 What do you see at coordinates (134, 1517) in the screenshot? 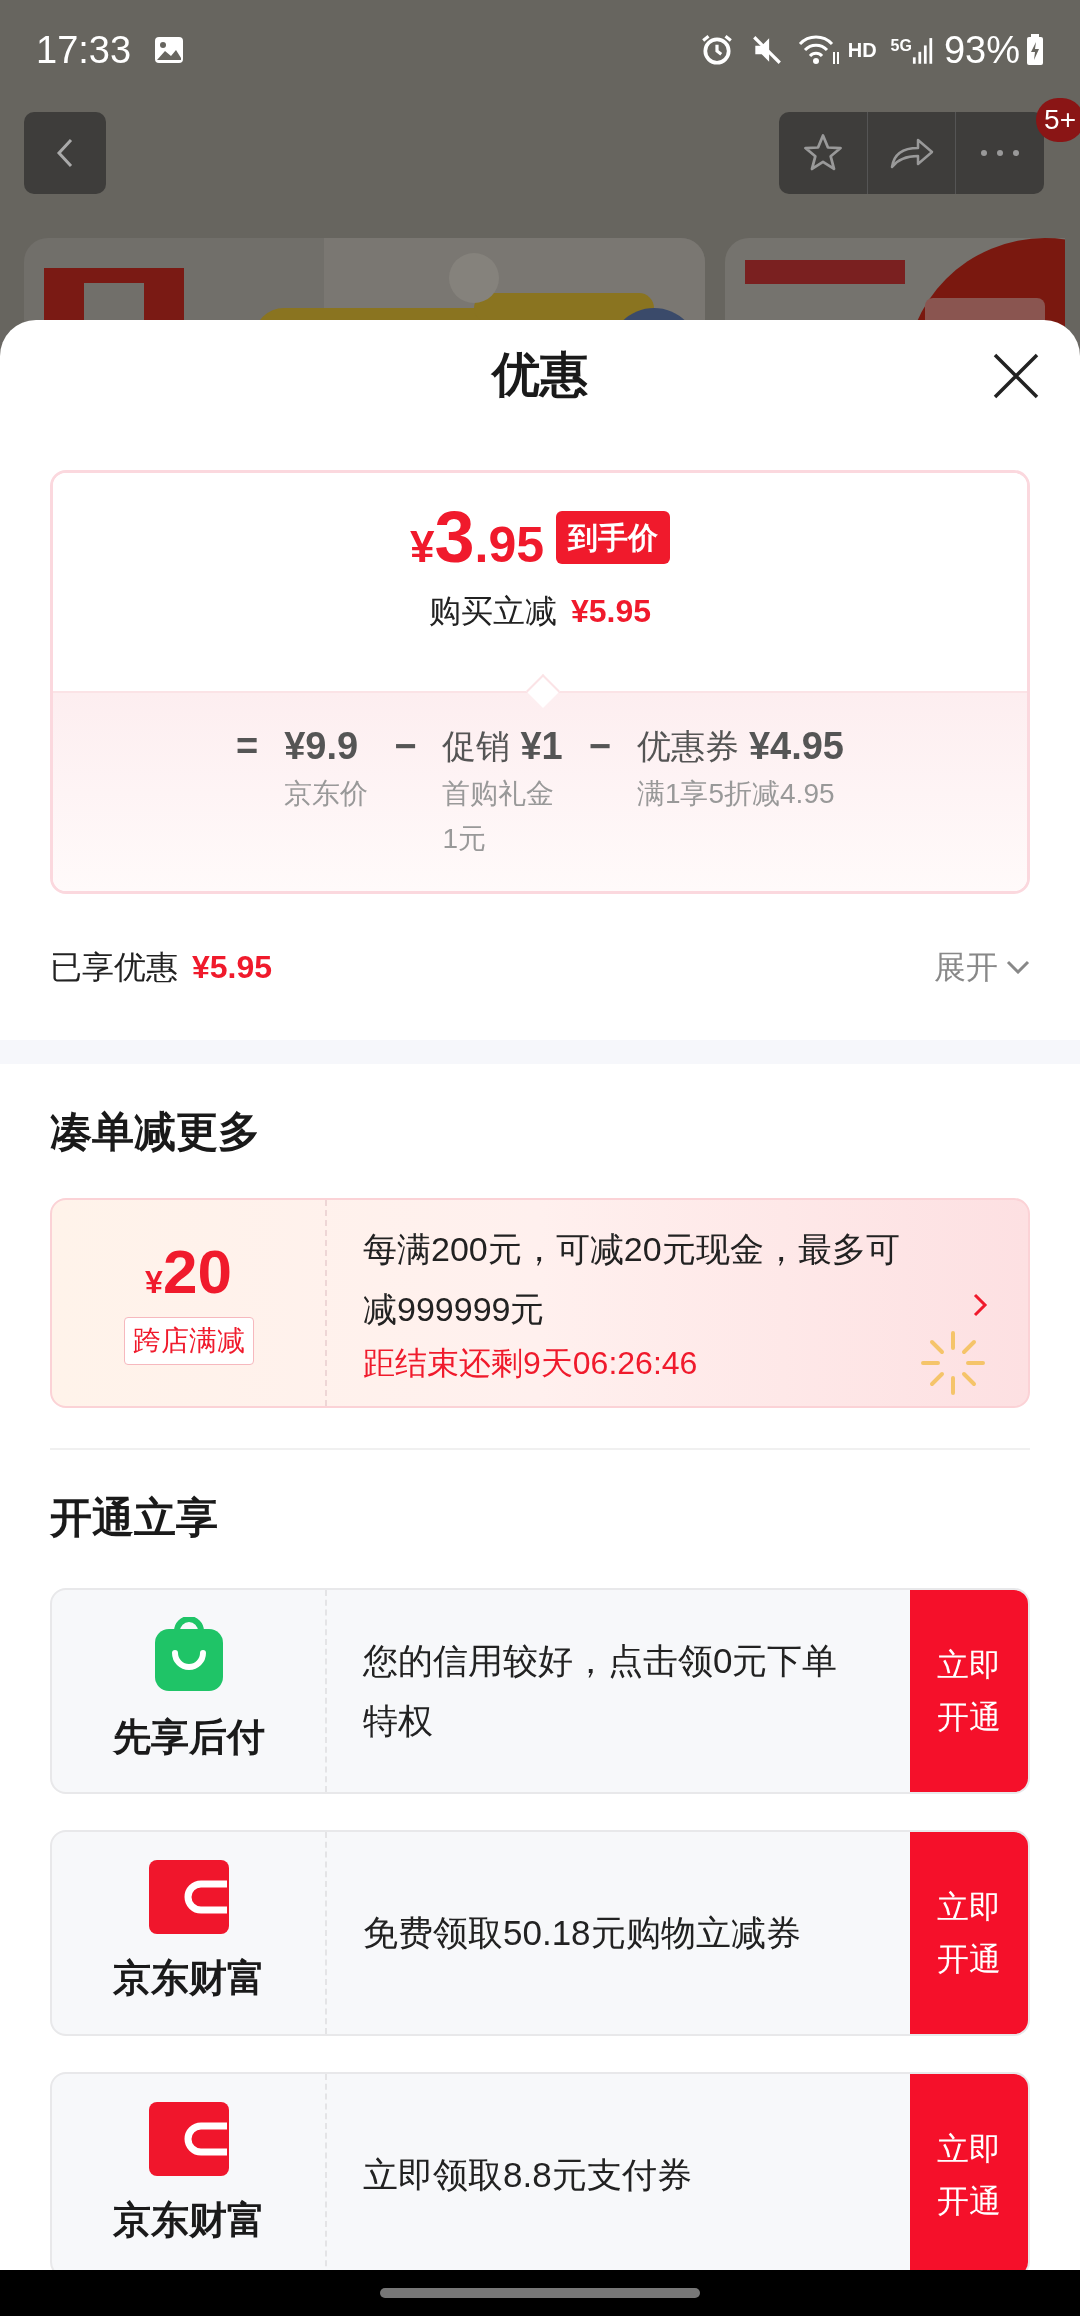
I see `section-heading: 开通立享` at bounding box center [134, 1517].